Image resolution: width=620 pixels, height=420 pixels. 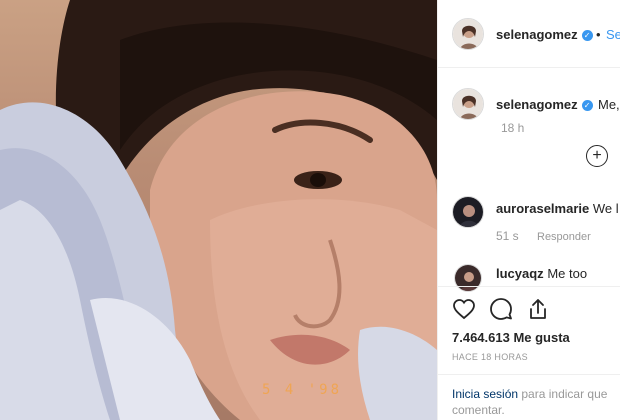 I want to click on comment-text: We l, so click(x=605, y=208).